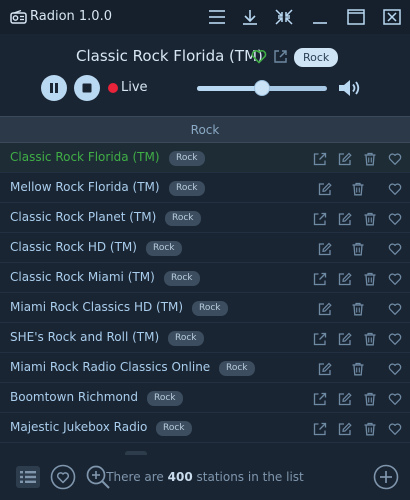 The height and width of the screenshot is (500, 410). I want to click on stop-icon, so click(87, 88).